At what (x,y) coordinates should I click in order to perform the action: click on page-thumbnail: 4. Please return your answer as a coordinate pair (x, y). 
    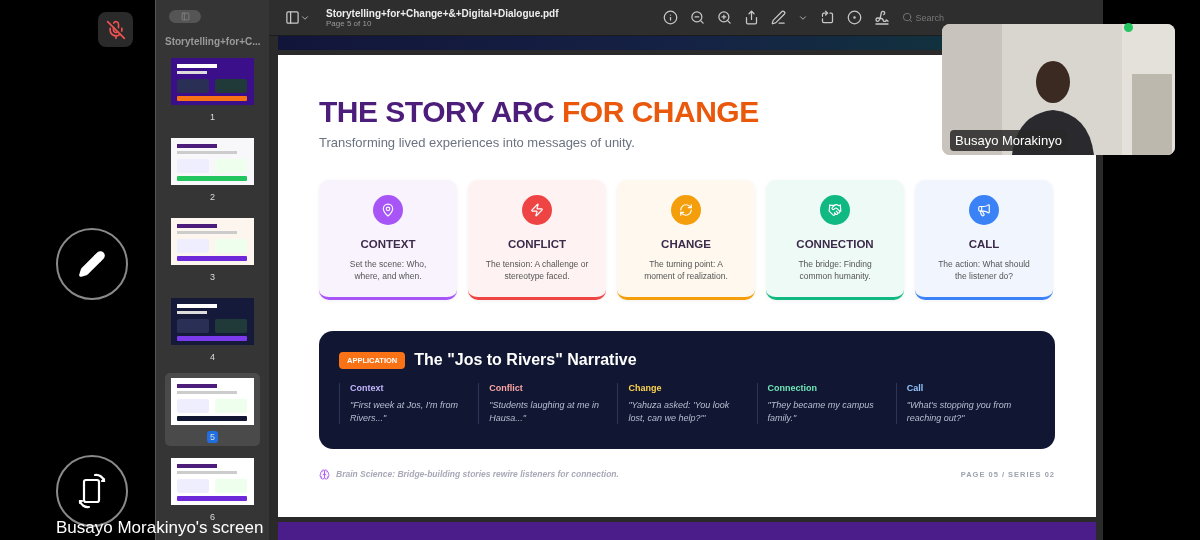
    Looking at the image, I should click on (212, 329).